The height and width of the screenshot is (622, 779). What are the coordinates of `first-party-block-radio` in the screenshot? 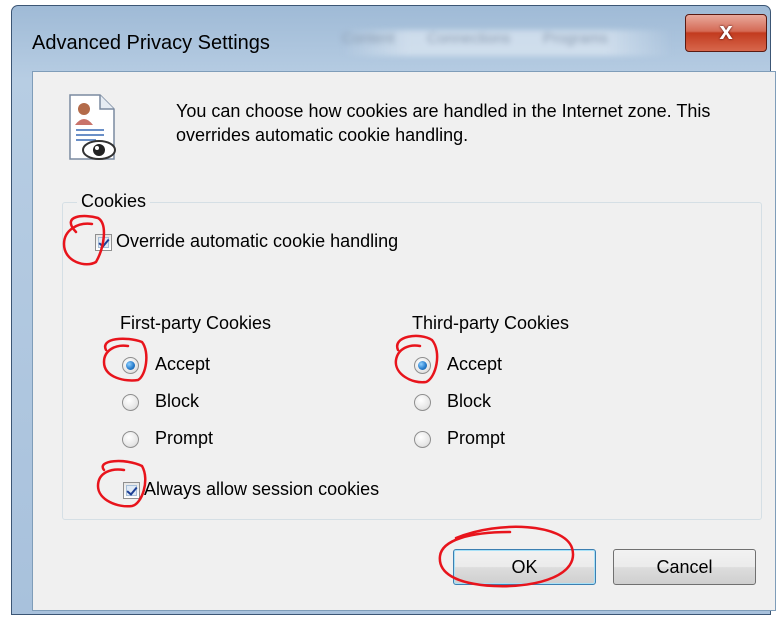 It's located at (130, 402).